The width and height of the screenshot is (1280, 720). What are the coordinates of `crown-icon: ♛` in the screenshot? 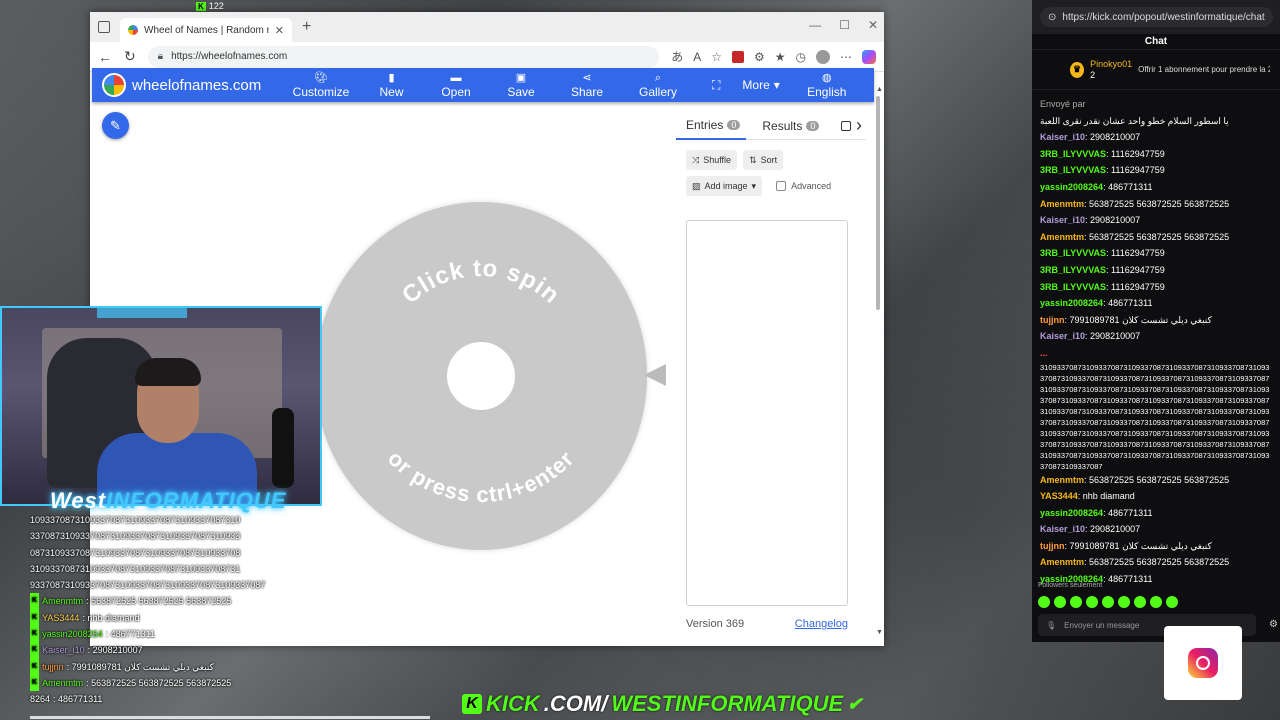 It's located at (1077, 69).